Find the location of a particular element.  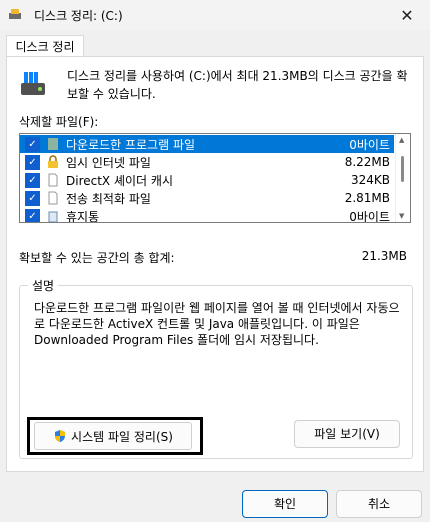

description-label: 설명 is located at coordinates (43, 285).